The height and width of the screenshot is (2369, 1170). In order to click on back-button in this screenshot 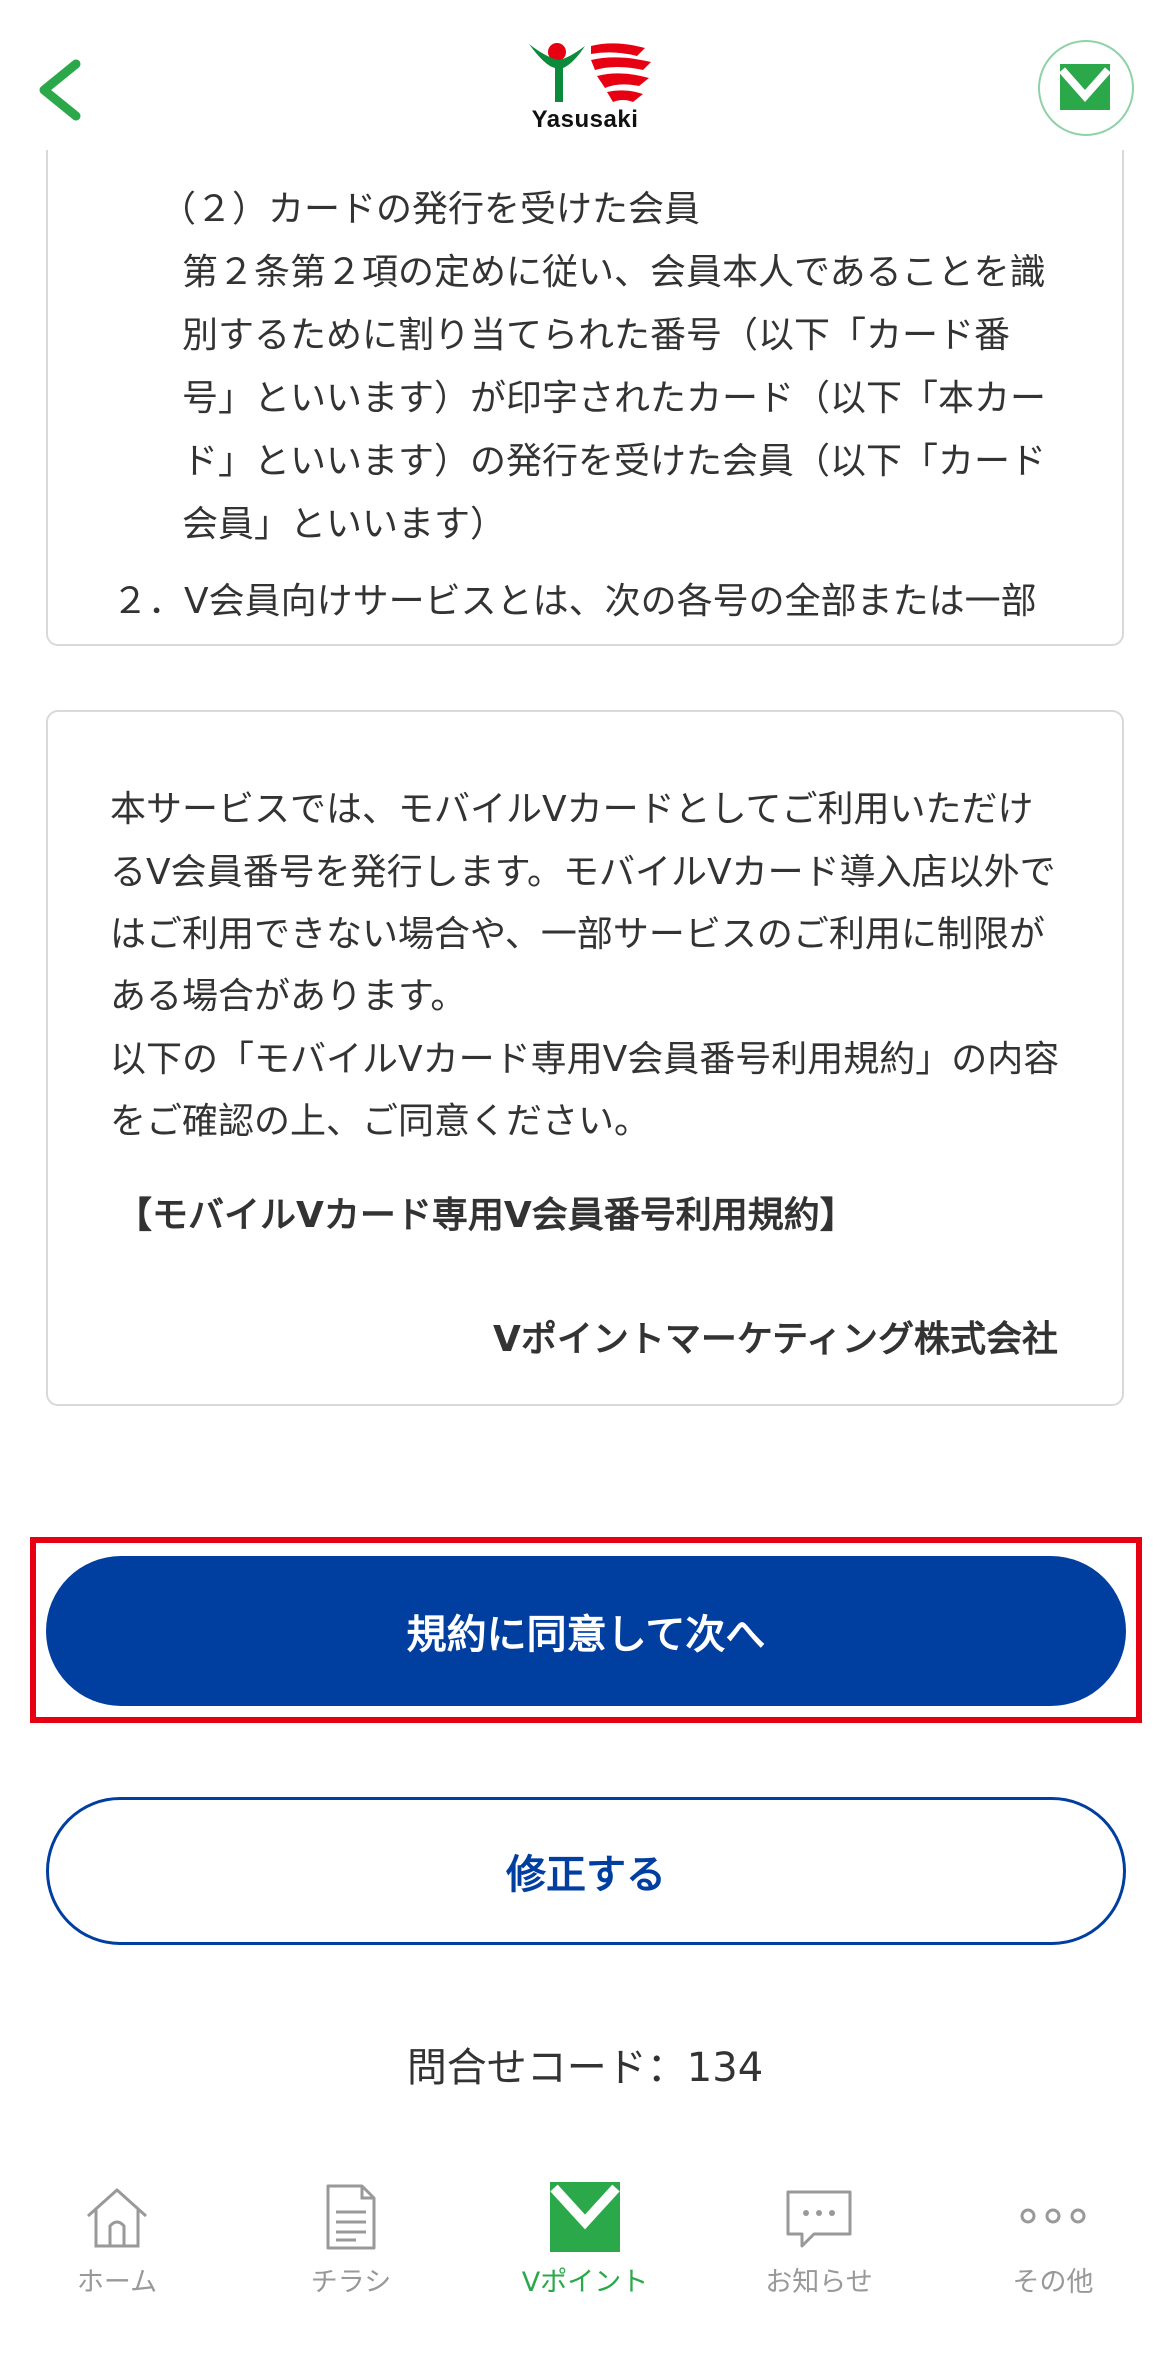, I will do `click(60, 90)`.